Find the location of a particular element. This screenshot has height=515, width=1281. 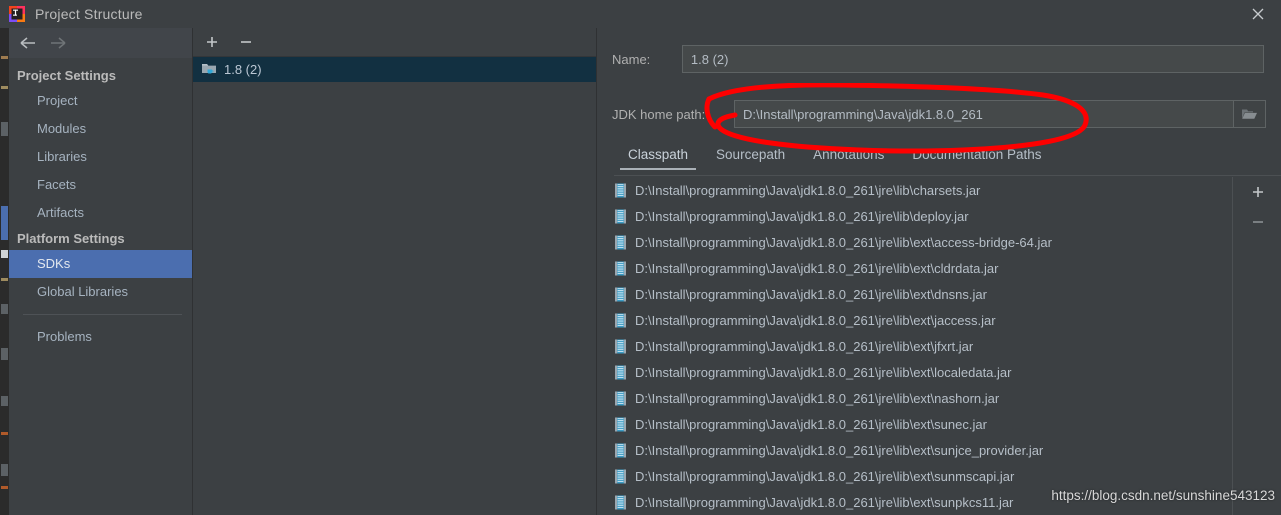

nav-history-toolbar is located at coordinates (100, 43).